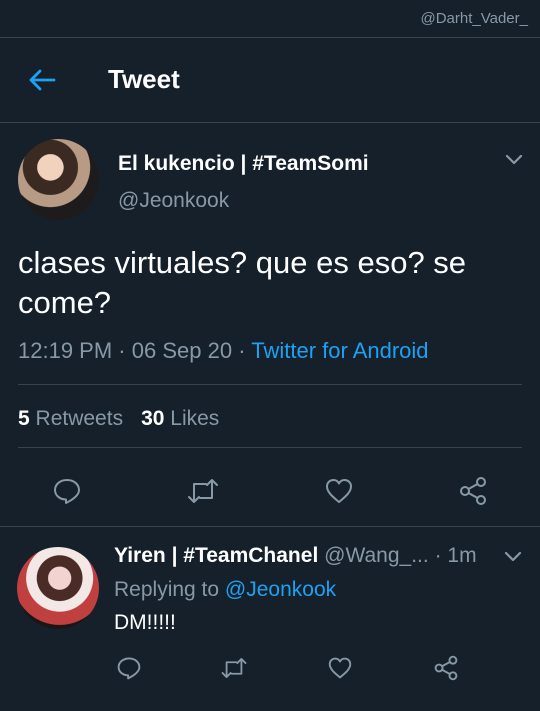 Image resolution: width=540 pixels, height=711 pixels. Describe the element at coordinates (182, 350) in the screenshot. I see `tweet-date: 06 Sep 20` at that location.